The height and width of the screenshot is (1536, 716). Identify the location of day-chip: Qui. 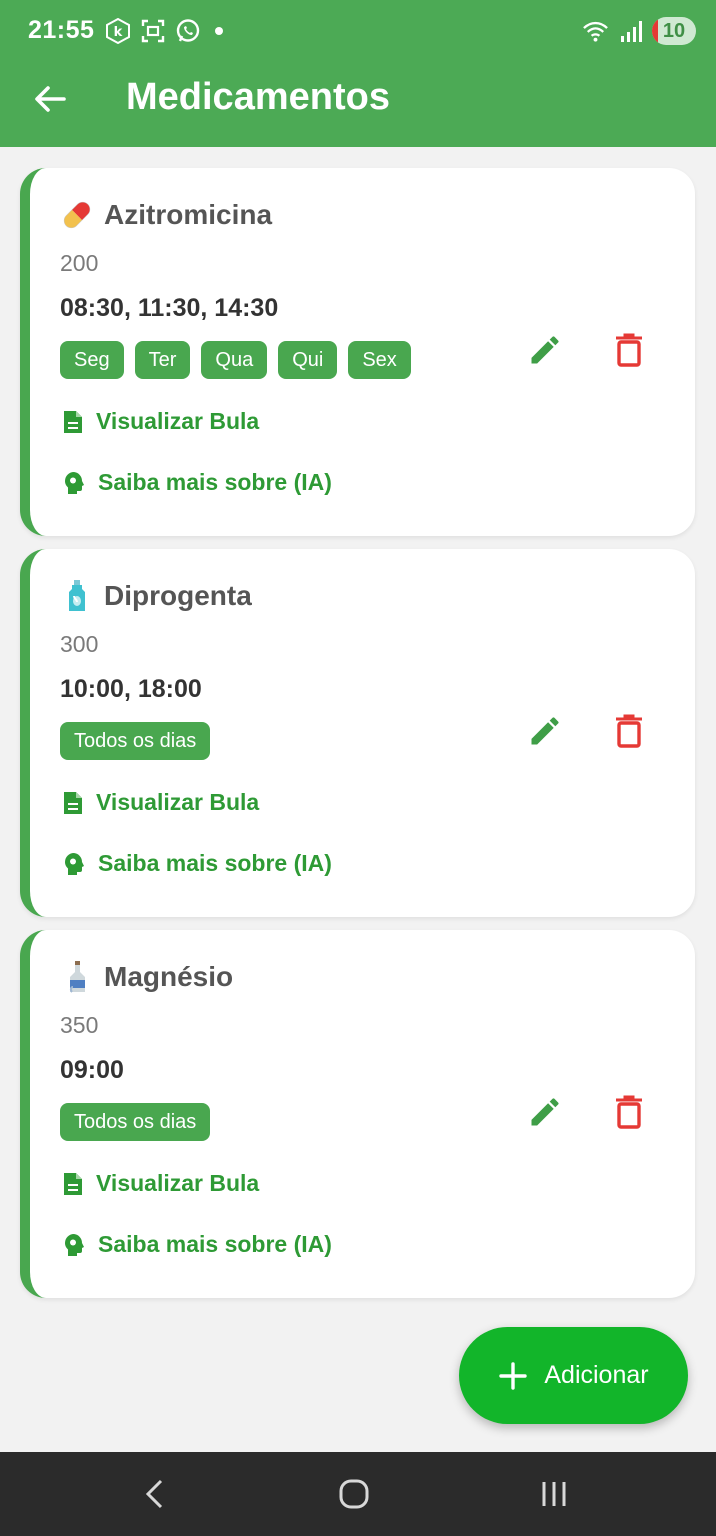
(308, 360).